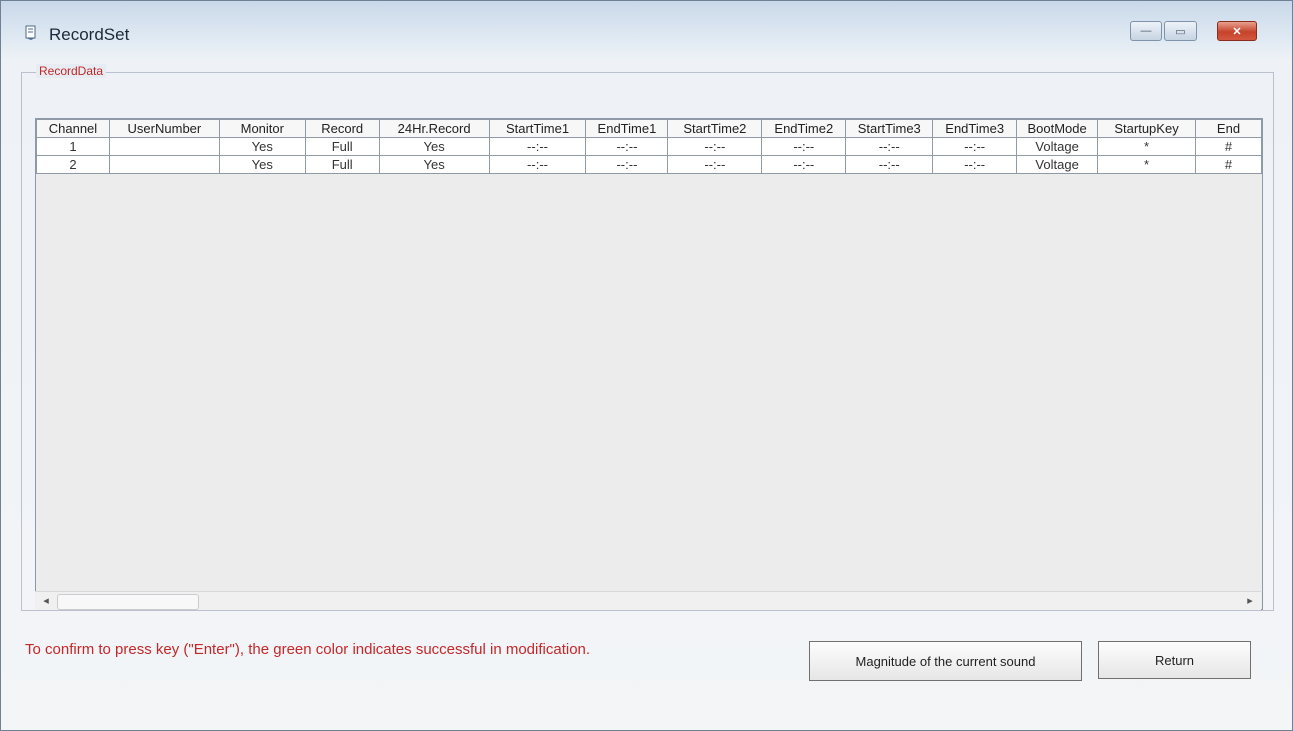  Describe the element at coordinates (648, 600) in the screenshot. I see `horizontal-scrollbar: ◂ ▸` at that location.